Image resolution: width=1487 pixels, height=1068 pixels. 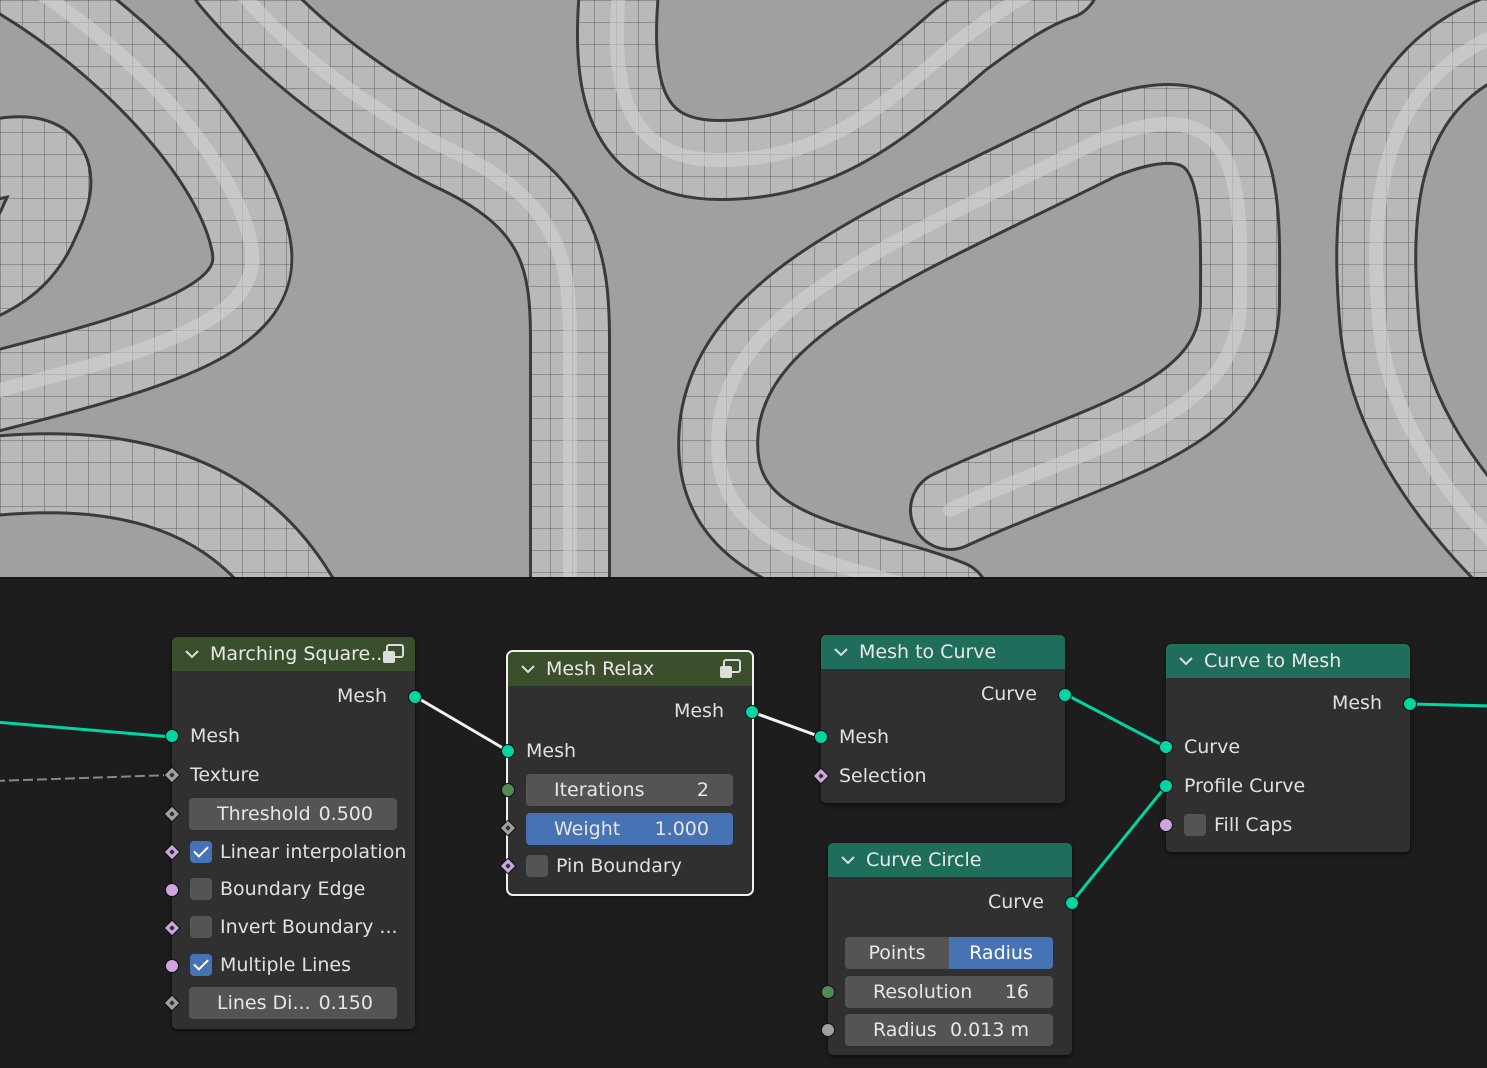 I want to click on checkbox-label: Boundary Edge, so click(x=293, y=889).